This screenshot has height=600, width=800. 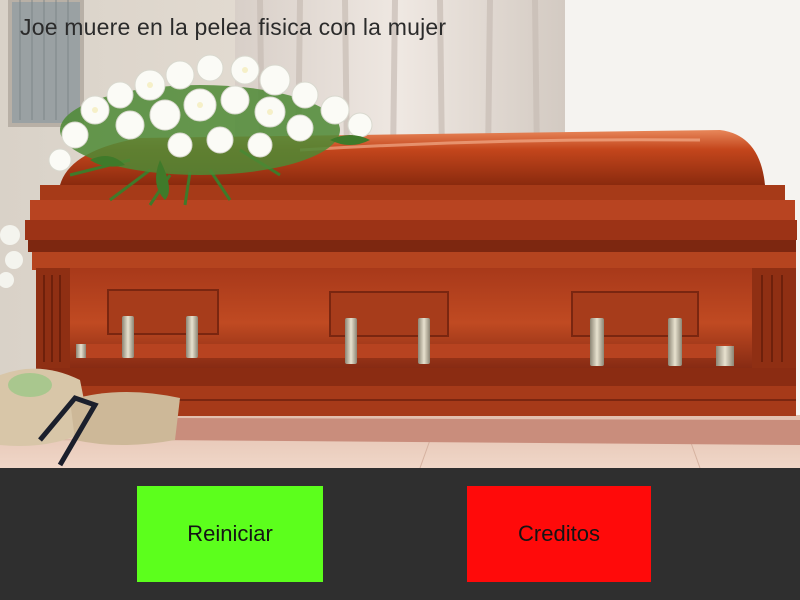 What do you see at coordinates (230, 534) in the screenshot?
I see `restart-button: Reiniciar` at bounding box center [230, 534].